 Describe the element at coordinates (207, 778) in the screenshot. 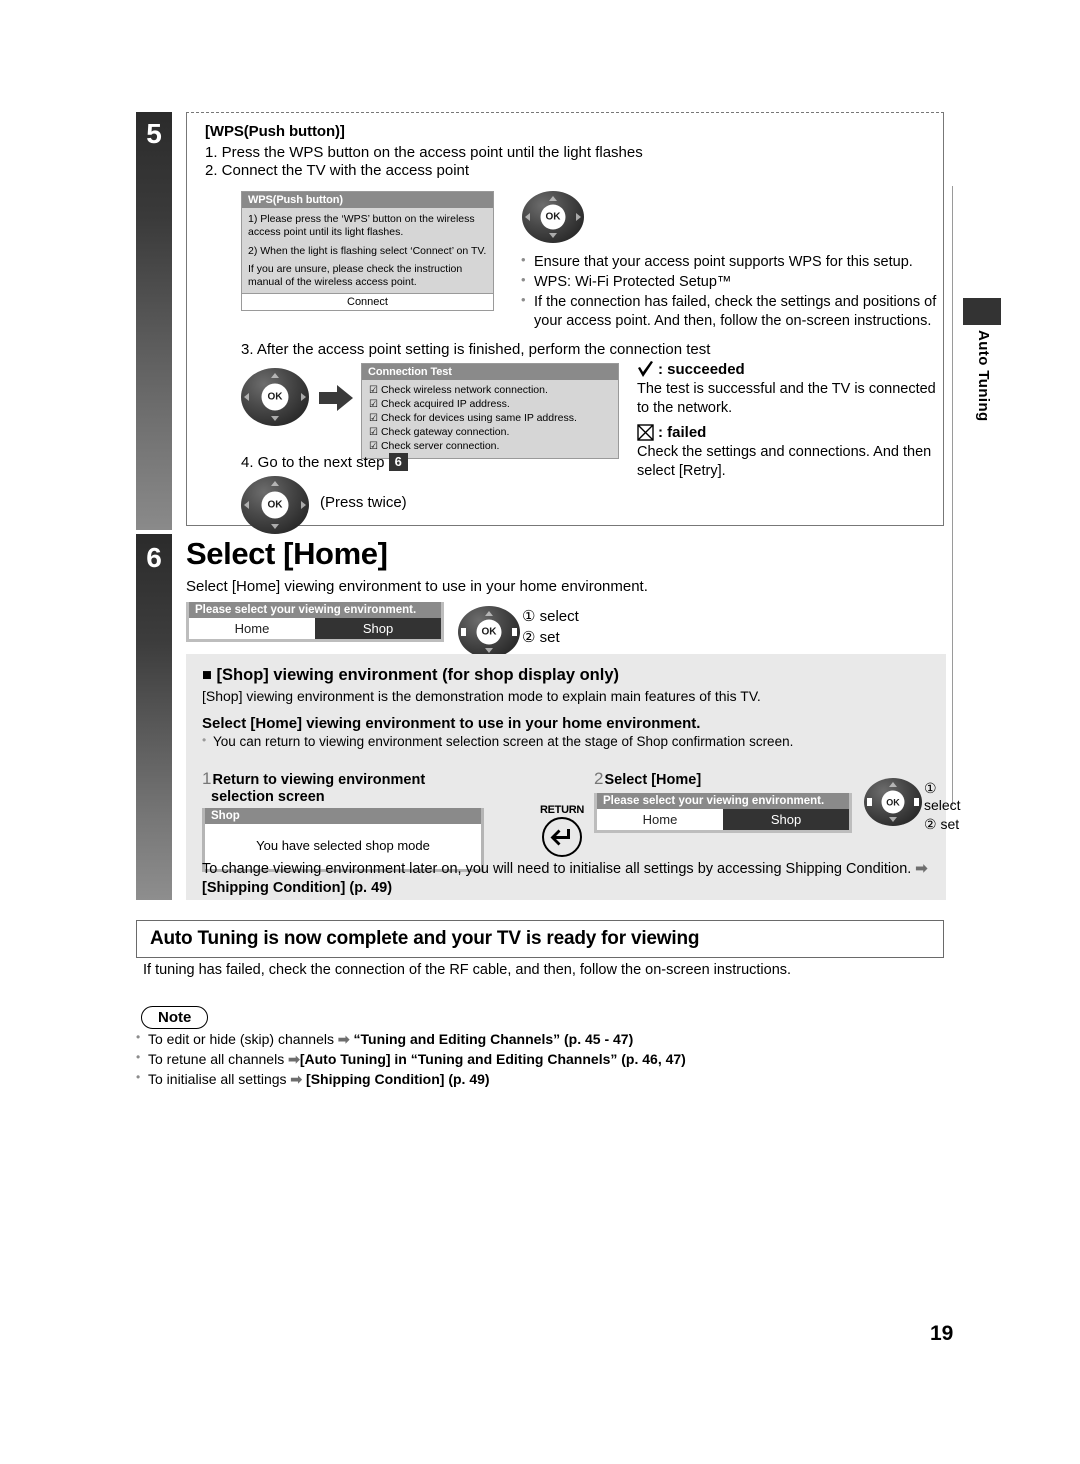

I see `shop-col-1-number: 1` at that location.